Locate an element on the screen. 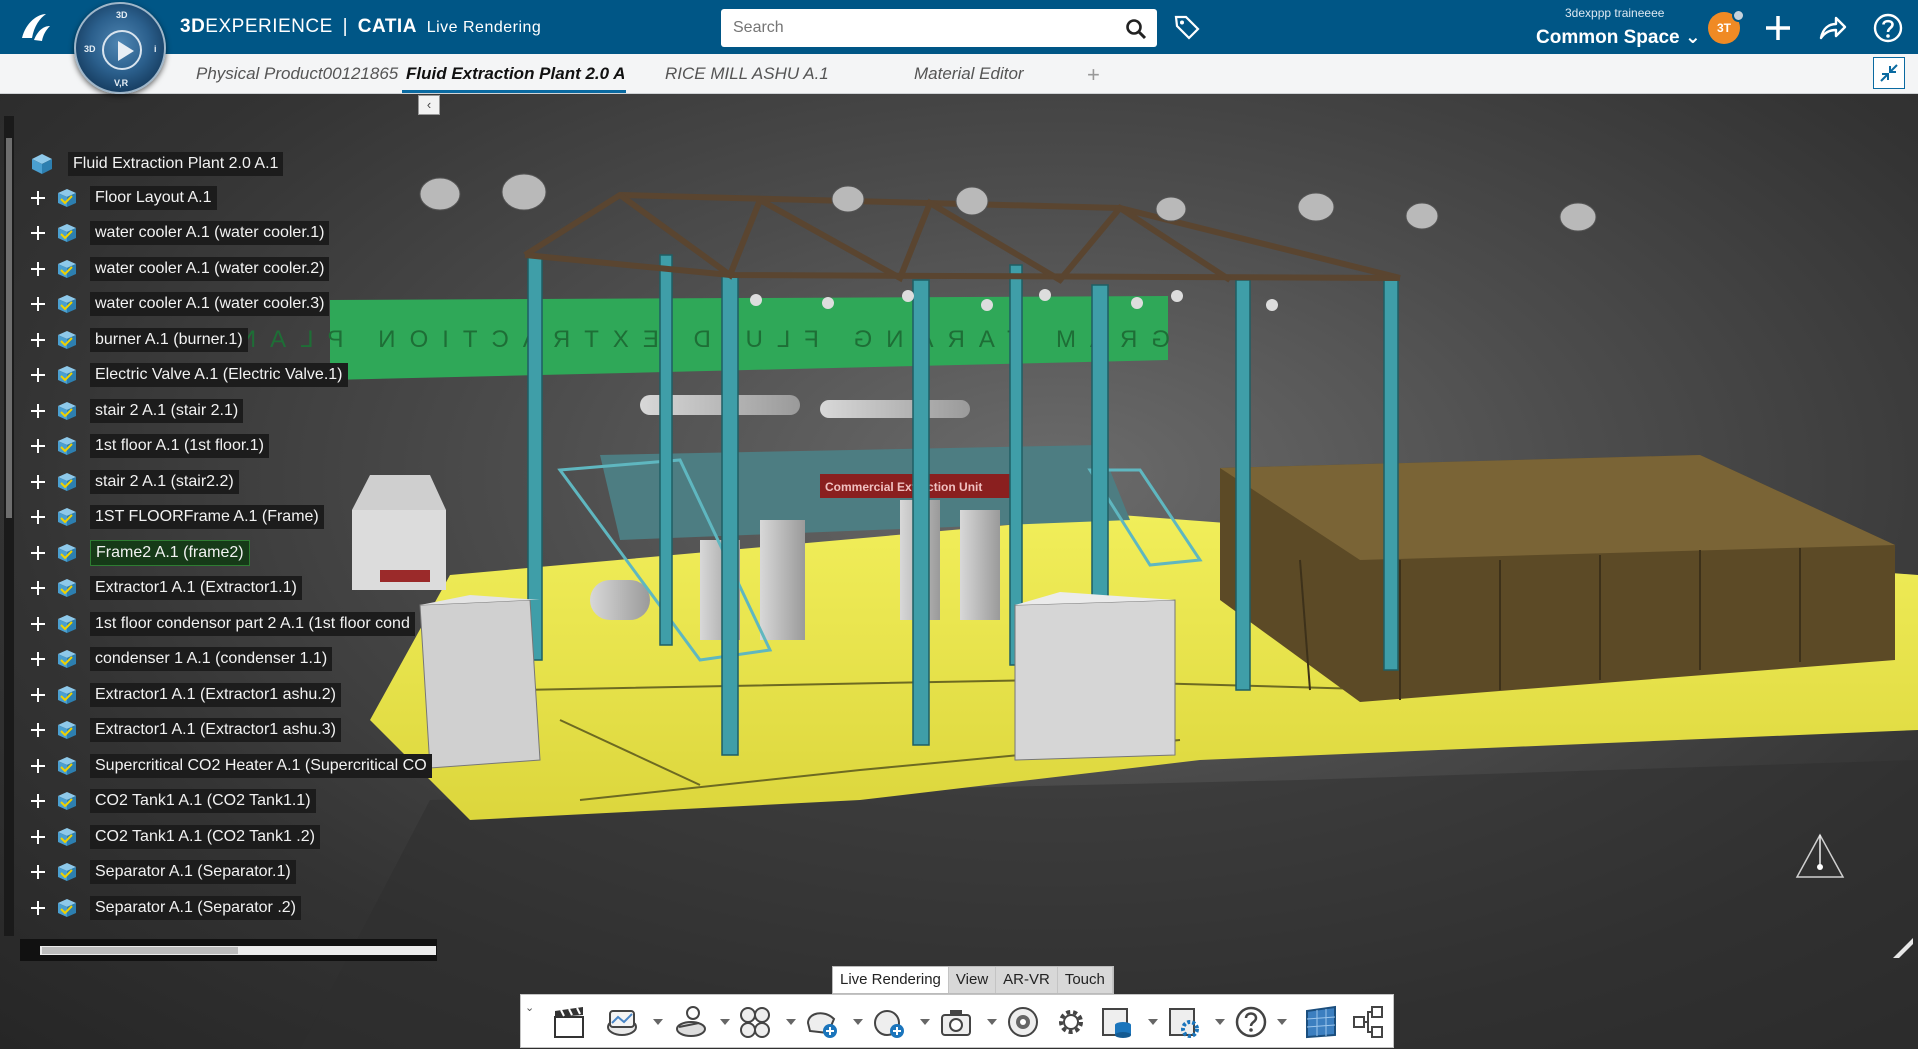 This screenshot has width=1918, height=1049. tree-item: Frame2 A.1 (frame2) is located at coordinates (140, 552).